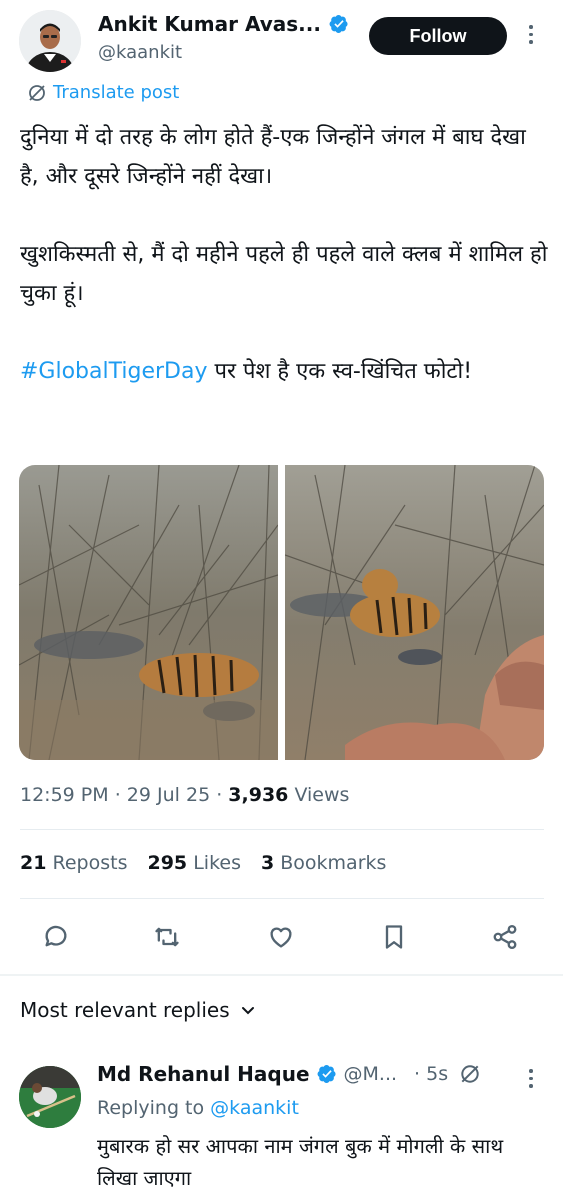 This screenshot has width=563, height=1200. I want to click on section-separator, so click(281, 975).